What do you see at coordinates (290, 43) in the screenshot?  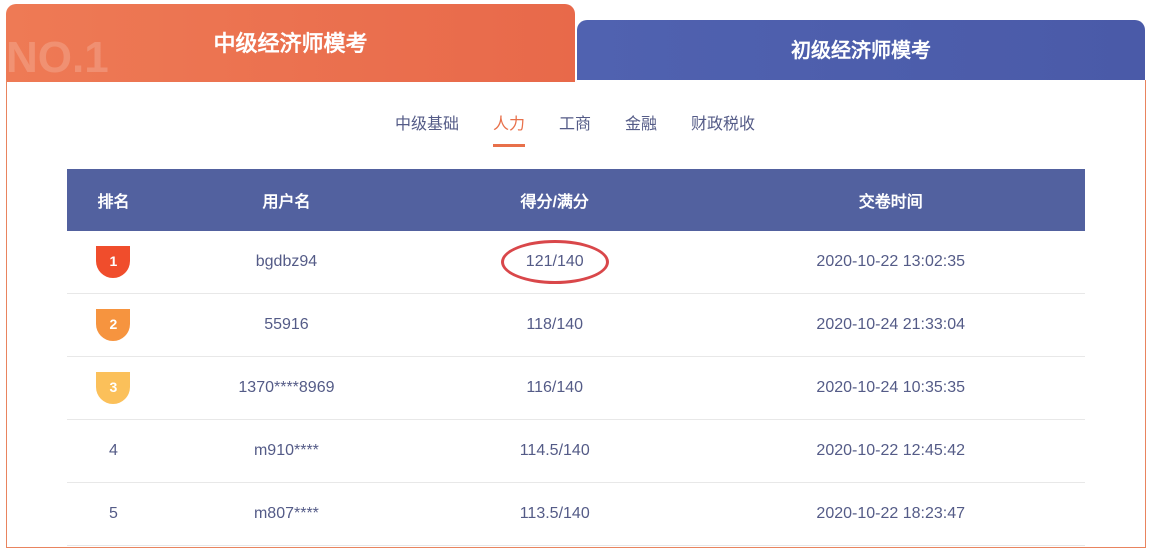 I see `tab-label: 中级经济师模考` at bounding box center [290, 43].